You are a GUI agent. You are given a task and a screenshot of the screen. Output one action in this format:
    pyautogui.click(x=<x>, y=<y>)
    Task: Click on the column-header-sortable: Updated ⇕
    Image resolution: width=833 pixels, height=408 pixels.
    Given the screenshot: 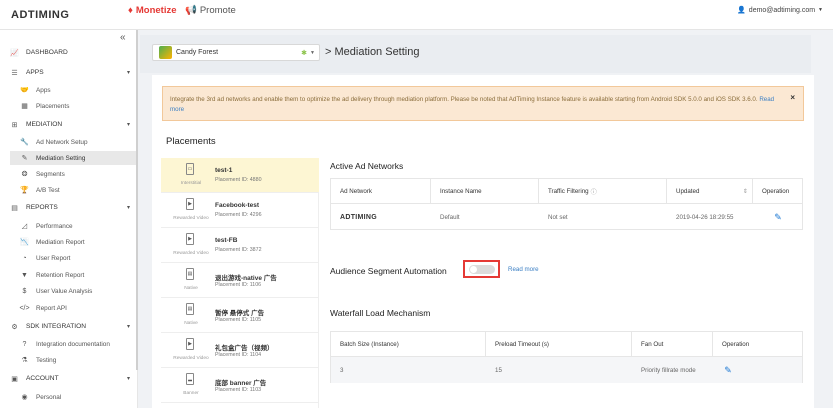 What is the action you would take?
    pyautogui.click(x=710, y=191)
    